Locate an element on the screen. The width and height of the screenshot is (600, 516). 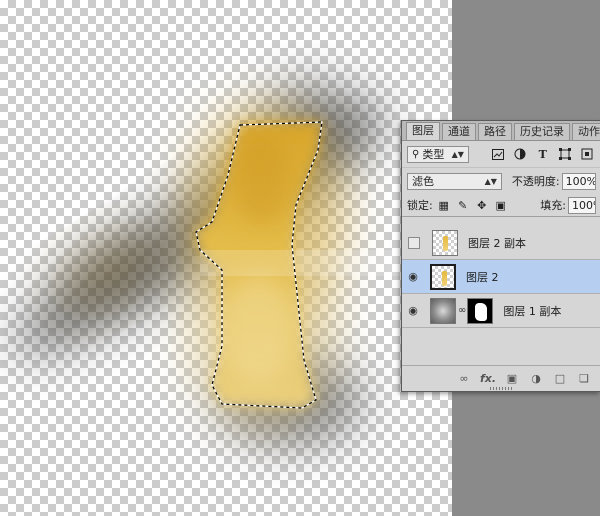
pixel-filter-icon is located at coordinates (497, 154).